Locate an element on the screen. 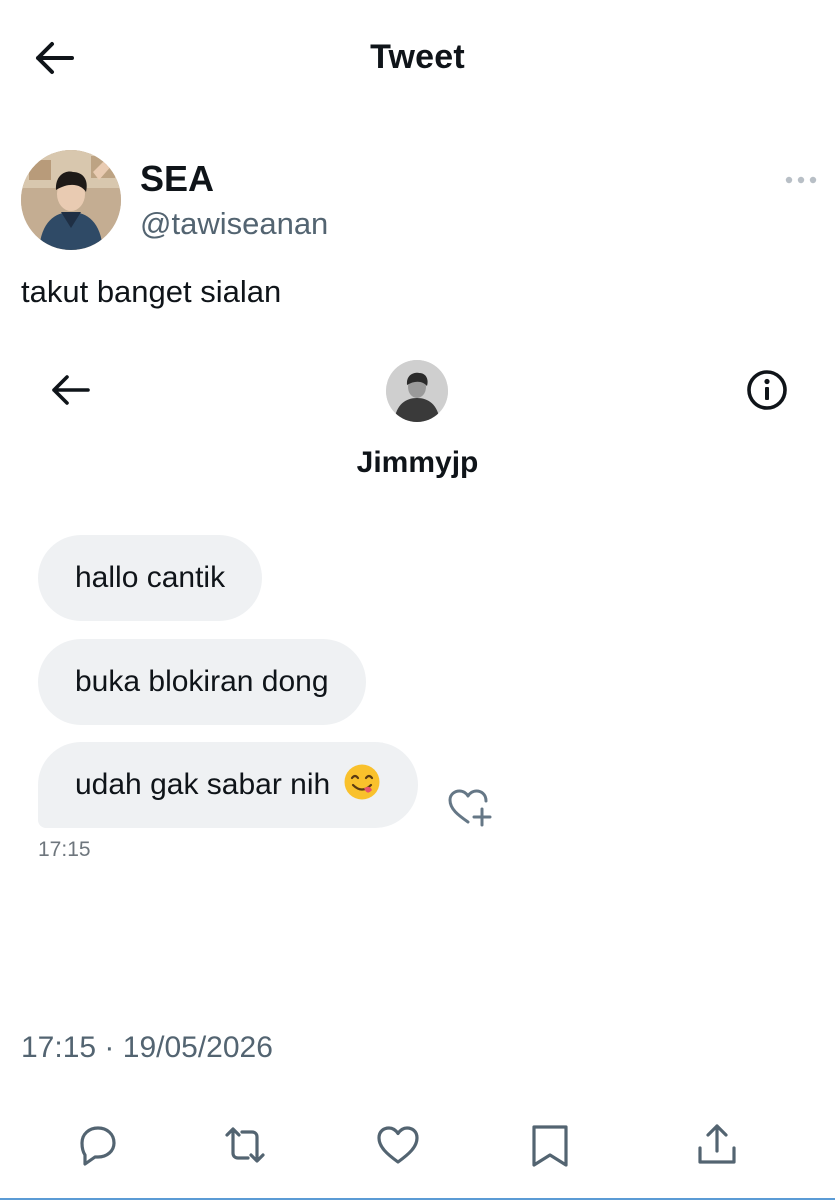  message-bubble: udah gak sabar nih is located at coordinates (228, 785).